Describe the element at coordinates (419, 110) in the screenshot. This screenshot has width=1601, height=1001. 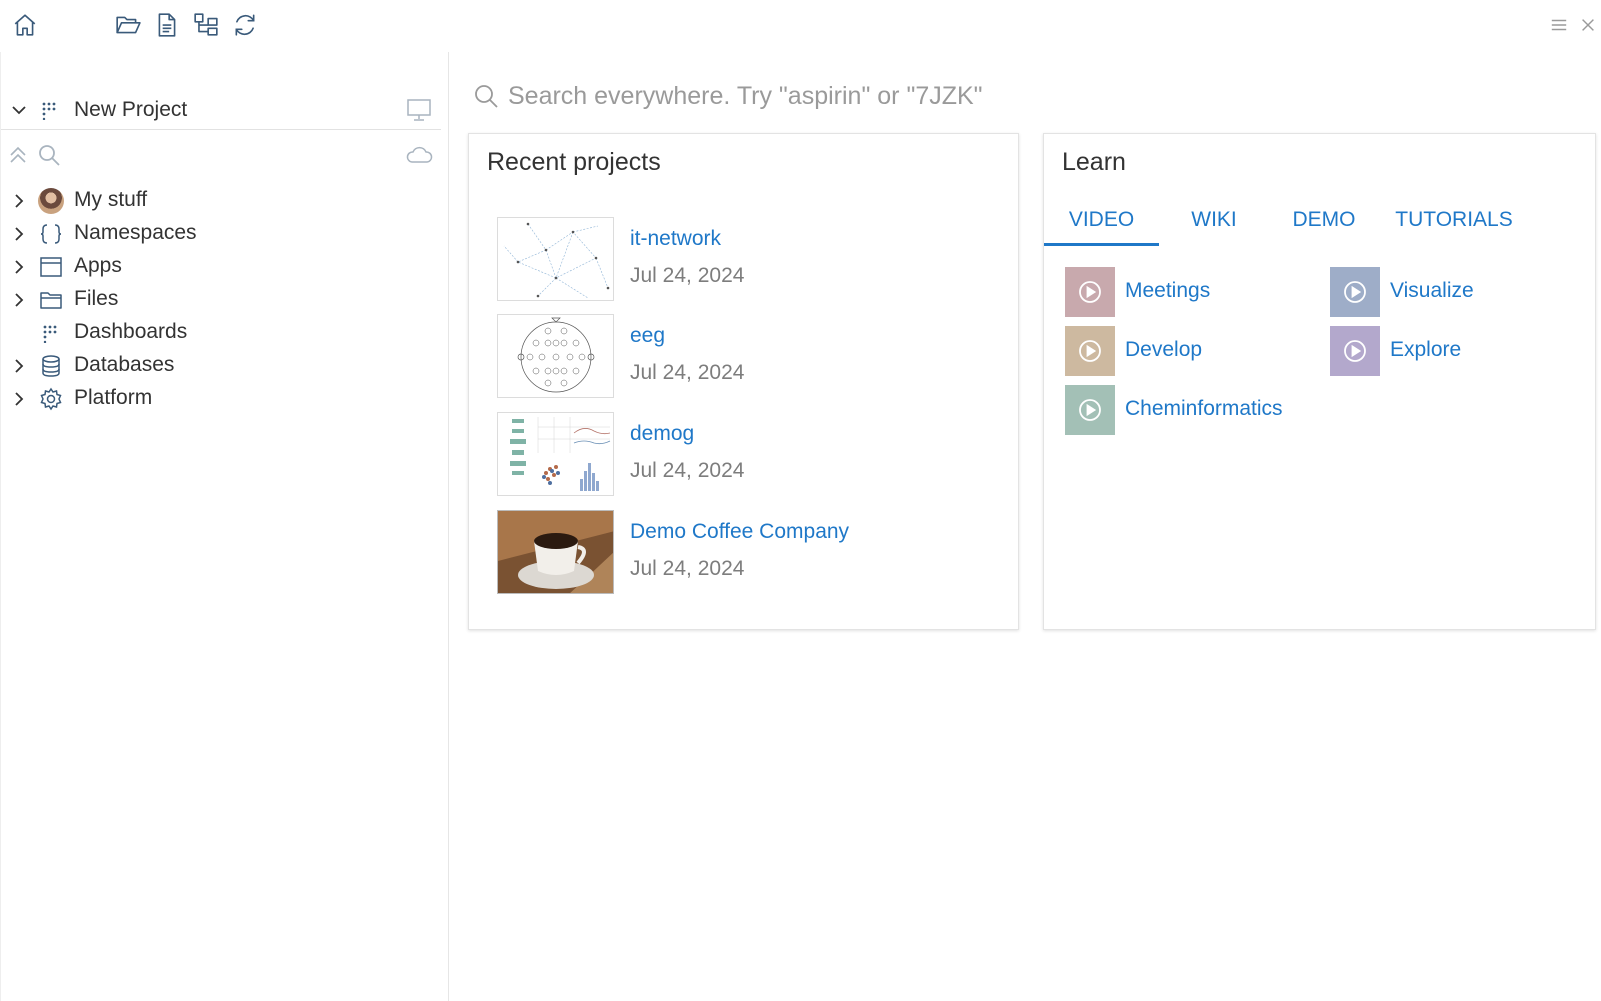
I see `monitor-icon` at that location.